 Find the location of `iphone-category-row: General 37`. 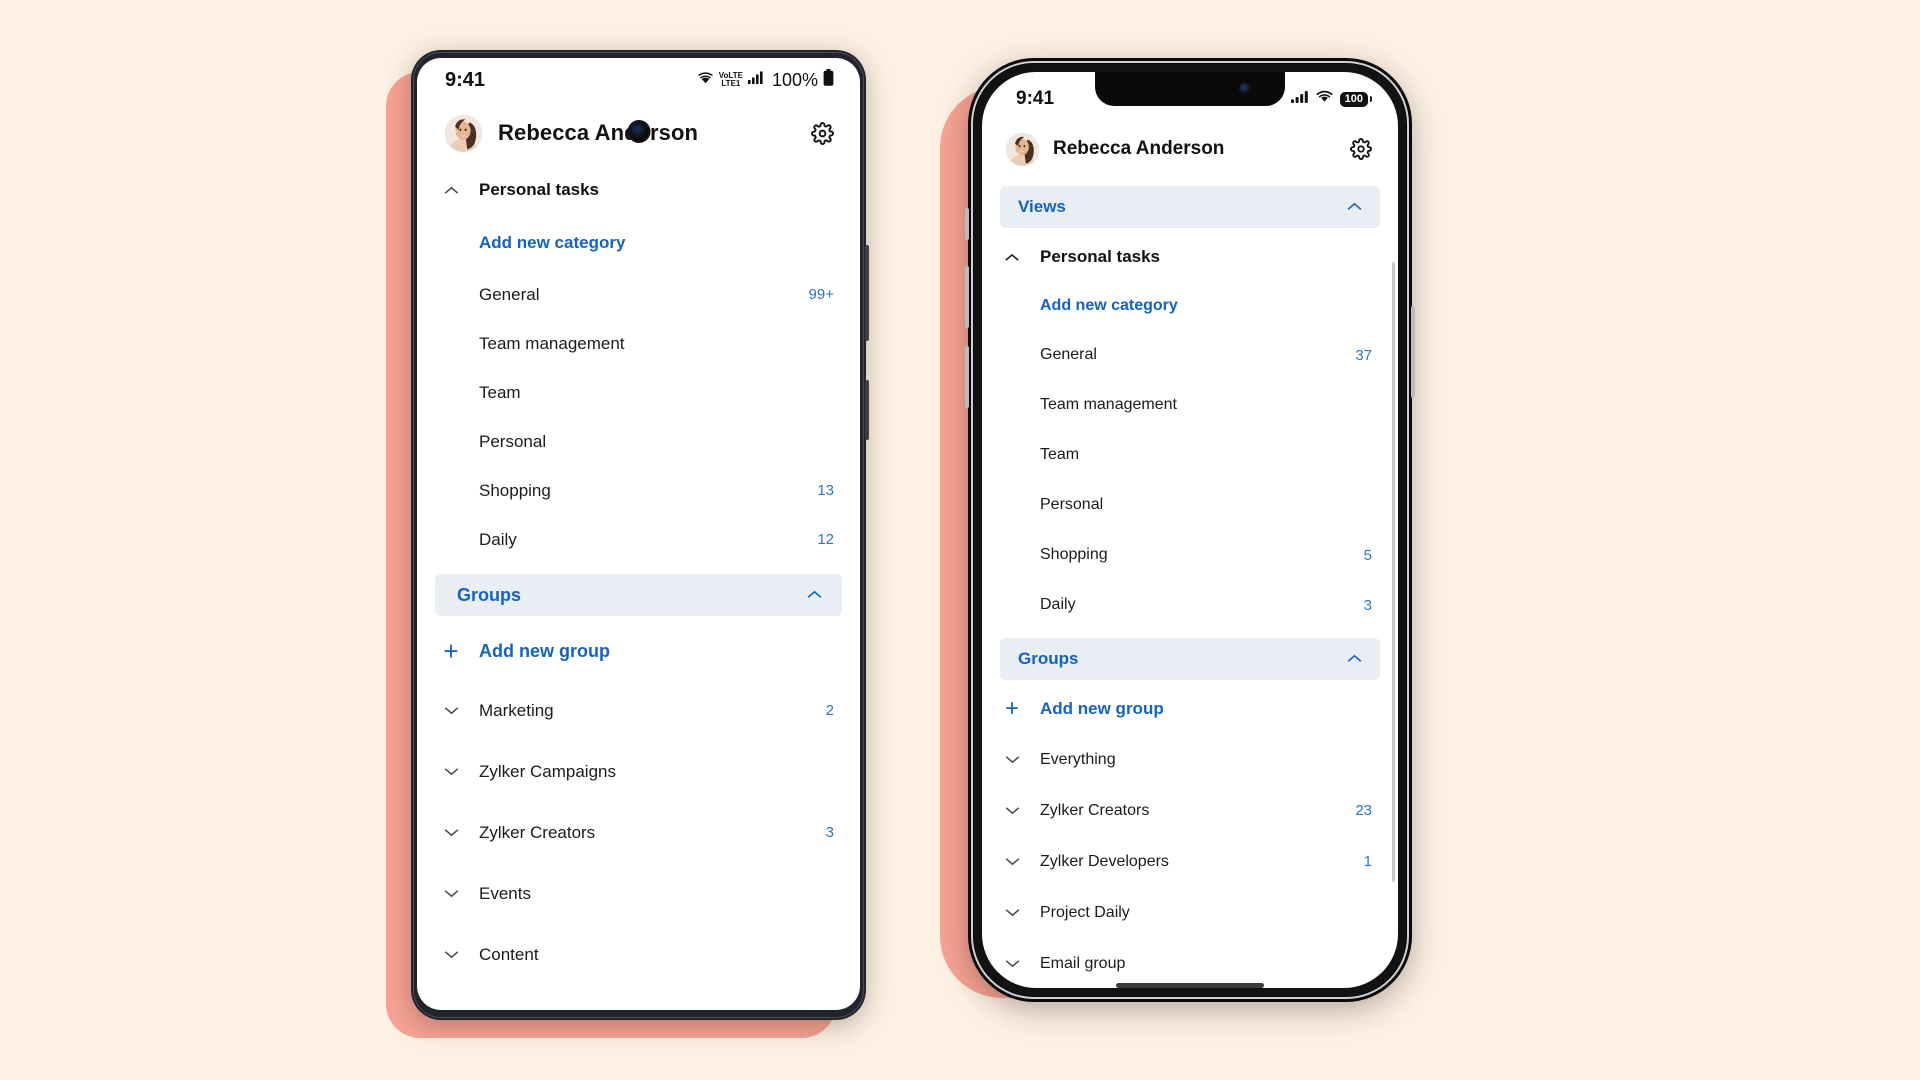

iphone-category-row: General 37 is located at coordinates (1190, 355).